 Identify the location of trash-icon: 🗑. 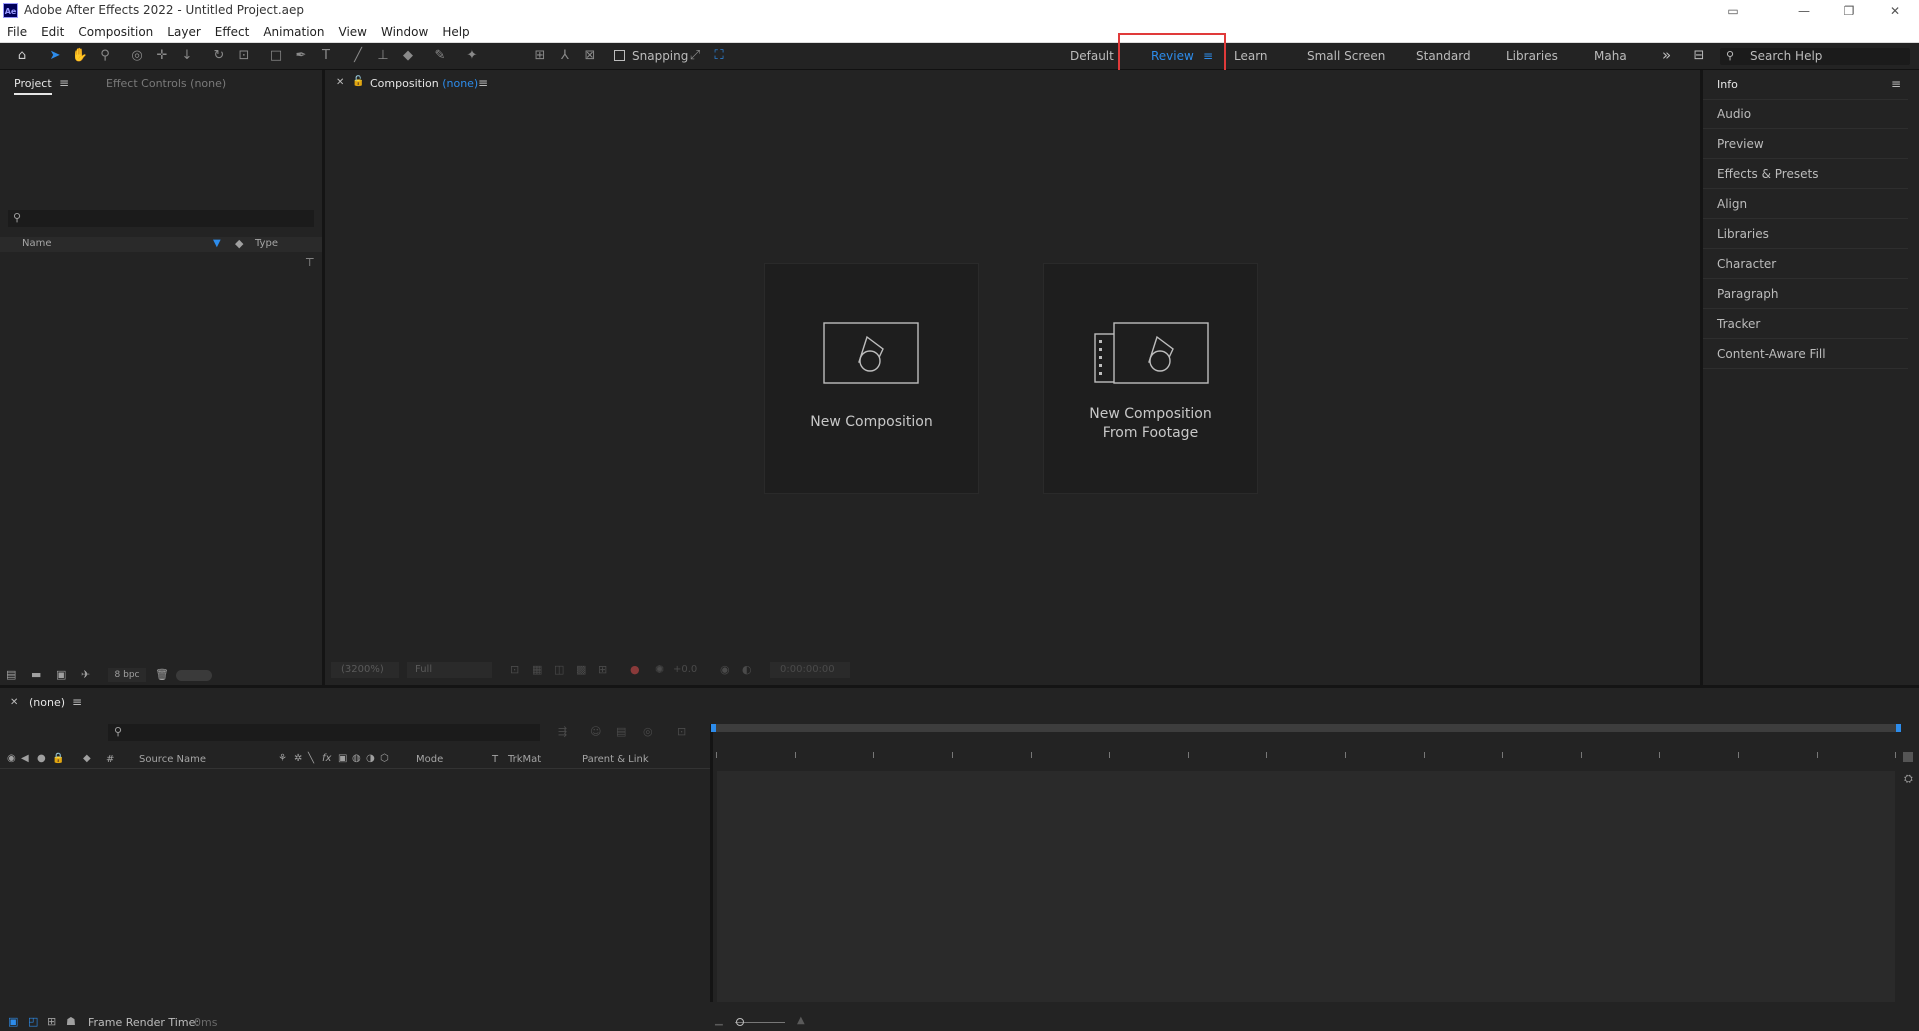
(162, 674).